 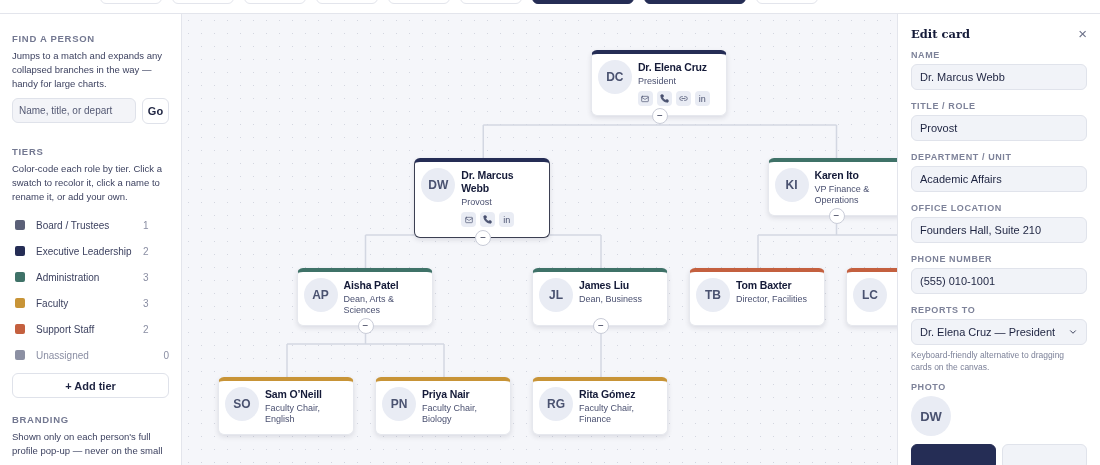 I want to click on person-title: Provost, so click(x=477, y=202).